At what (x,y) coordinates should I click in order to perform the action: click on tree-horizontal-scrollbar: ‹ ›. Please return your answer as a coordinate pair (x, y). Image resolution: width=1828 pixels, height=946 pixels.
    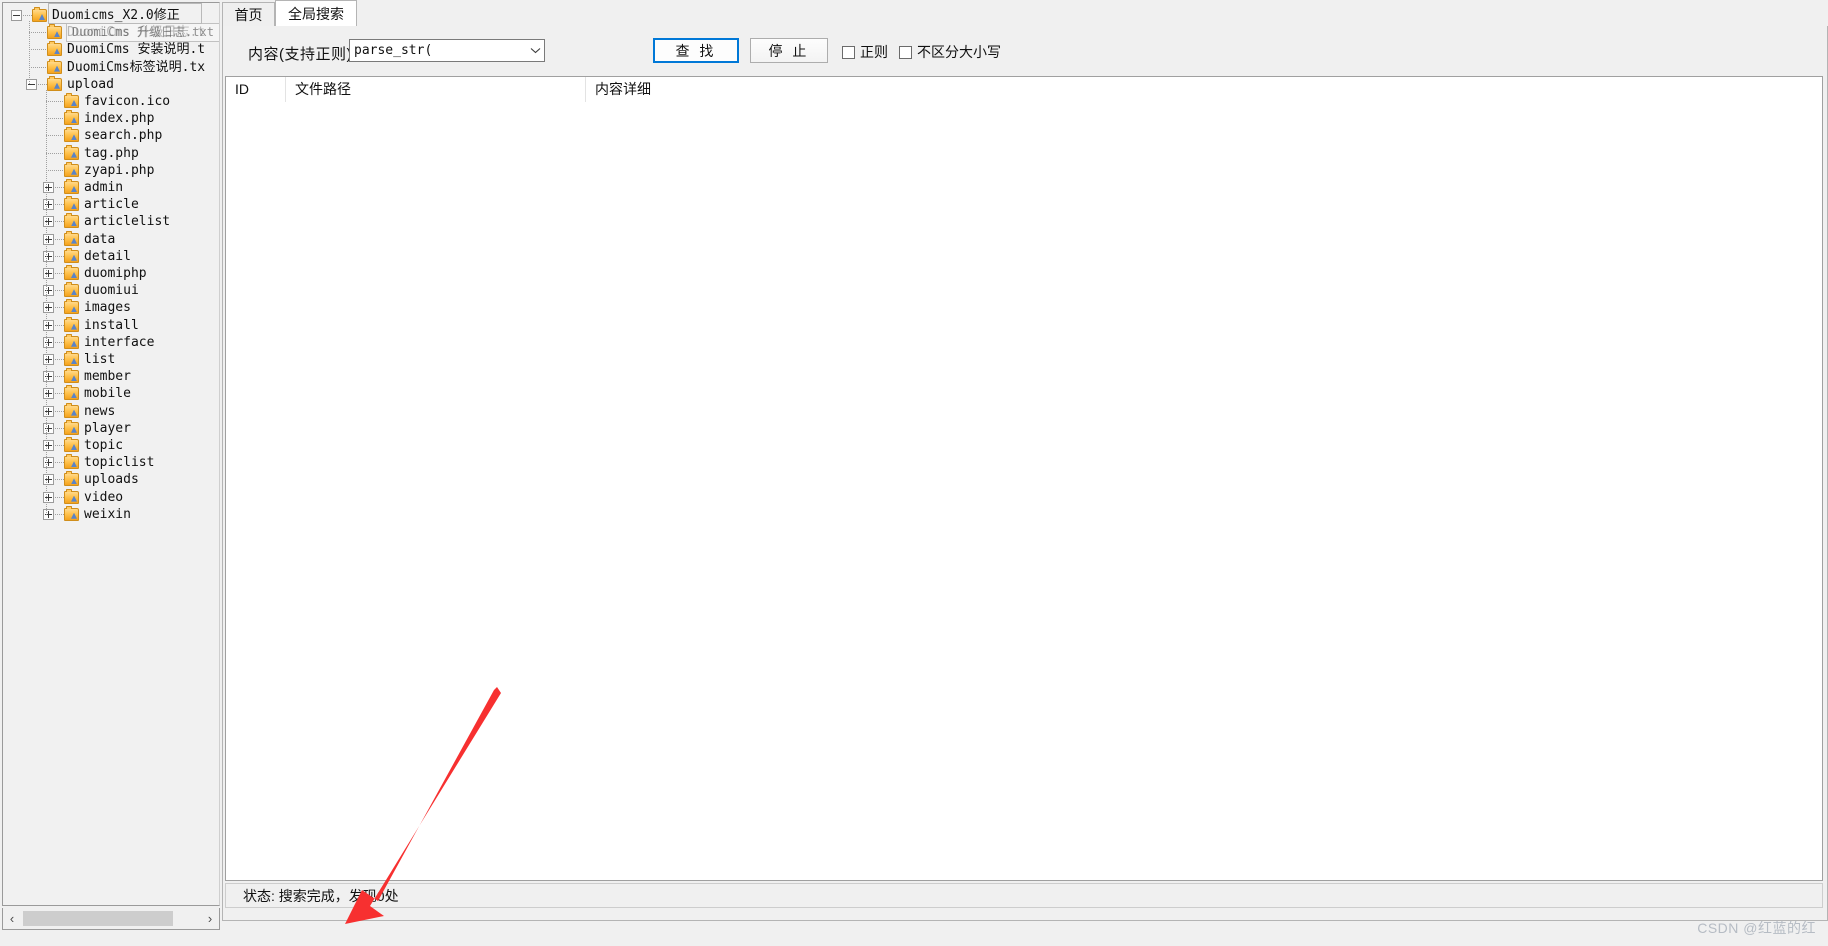
    Looking at the image, I should click on (111, 919).